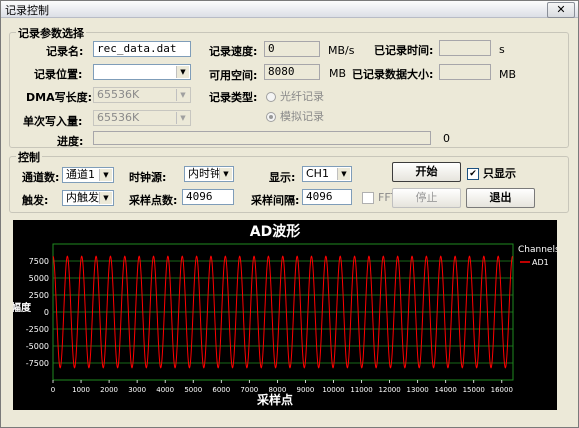  I want to click on radio-selected-icon, so click(271, 117).